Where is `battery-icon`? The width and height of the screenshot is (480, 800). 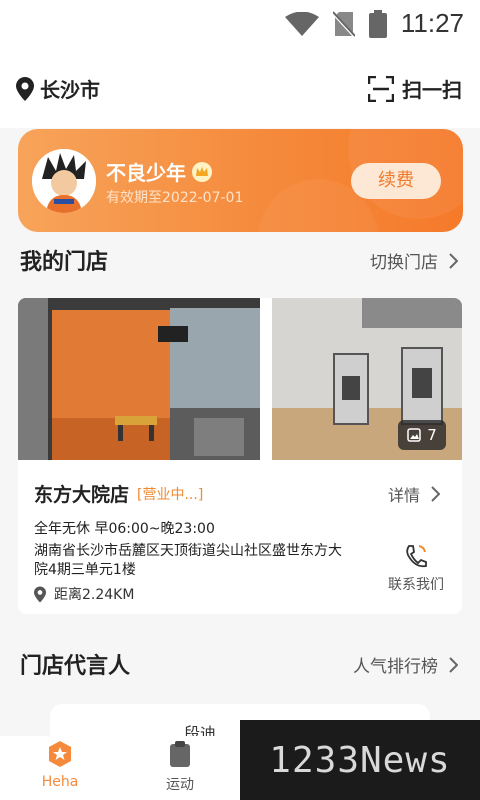 battery-icon is located at coordinates (377, 23).